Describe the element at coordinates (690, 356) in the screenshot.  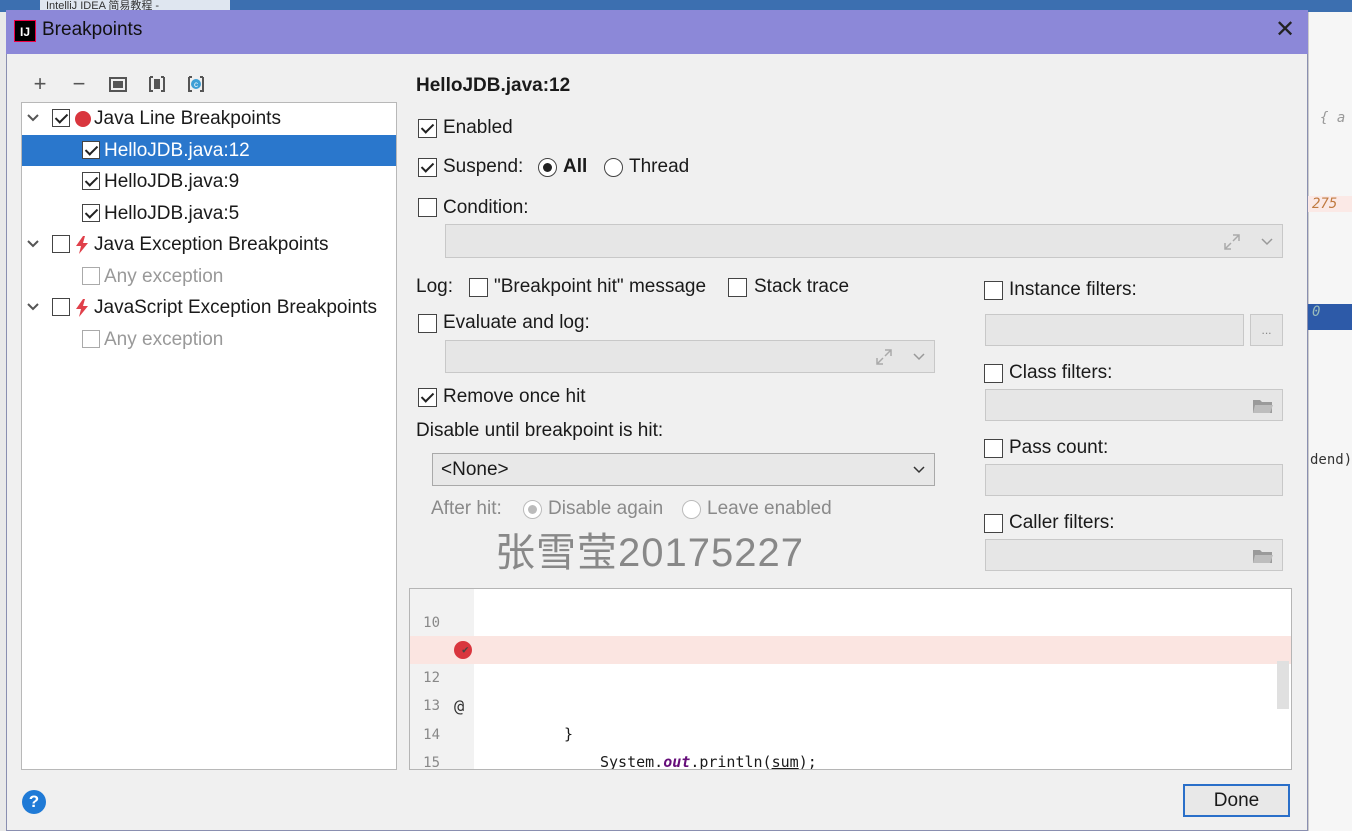
I see `evaluate-and-log-input` at that location.